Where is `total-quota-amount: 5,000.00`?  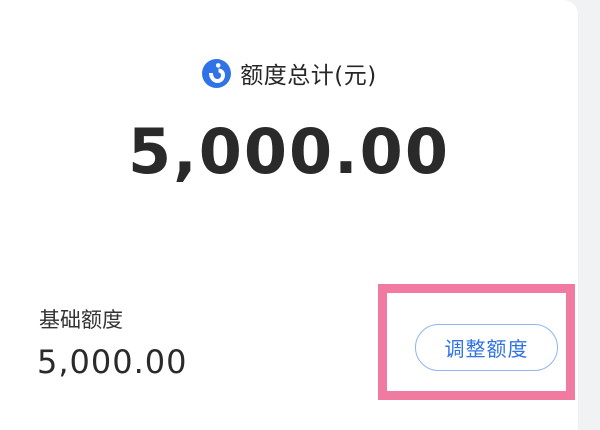
total-quota-amount: 5,000.00 is located at coordinates (289, 151).